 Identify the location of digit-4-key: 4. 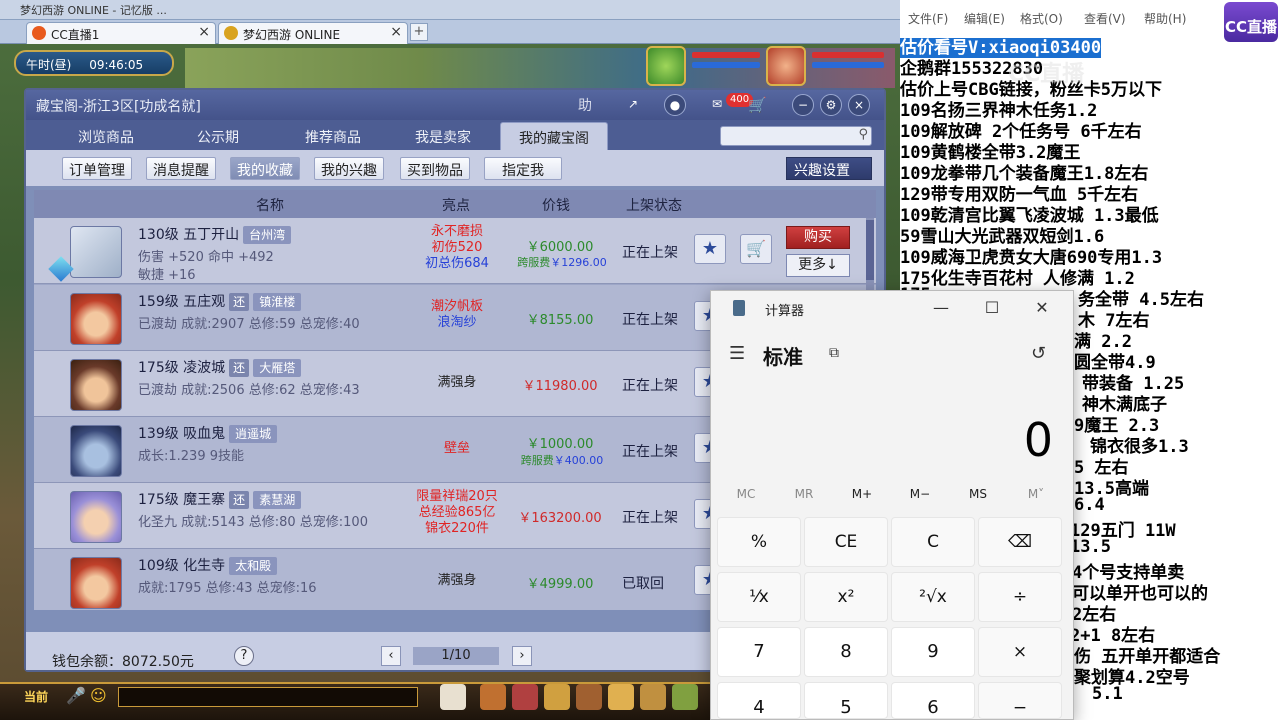
(759, 700).